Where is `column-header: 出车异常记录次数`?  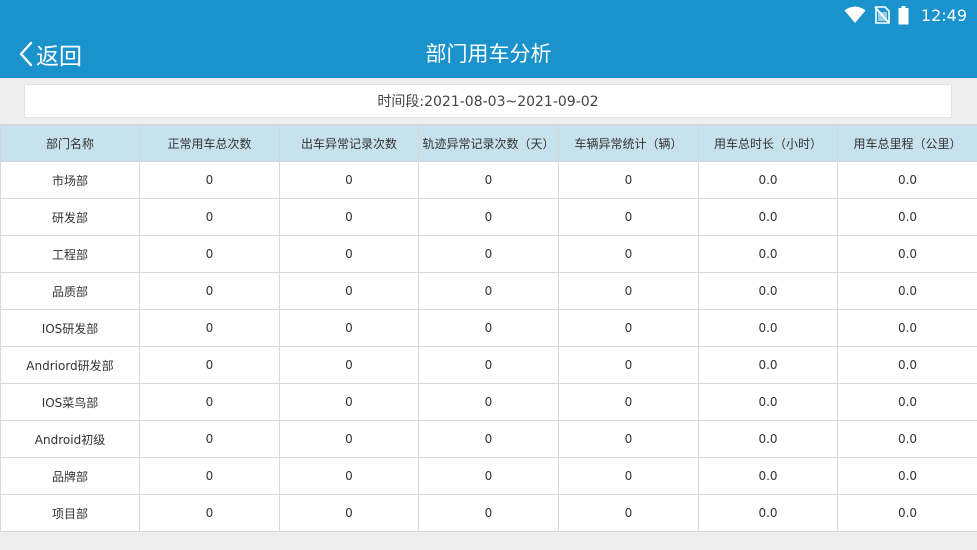 column-header: 出车异常记录次数 is located at coordinates (349, 143).